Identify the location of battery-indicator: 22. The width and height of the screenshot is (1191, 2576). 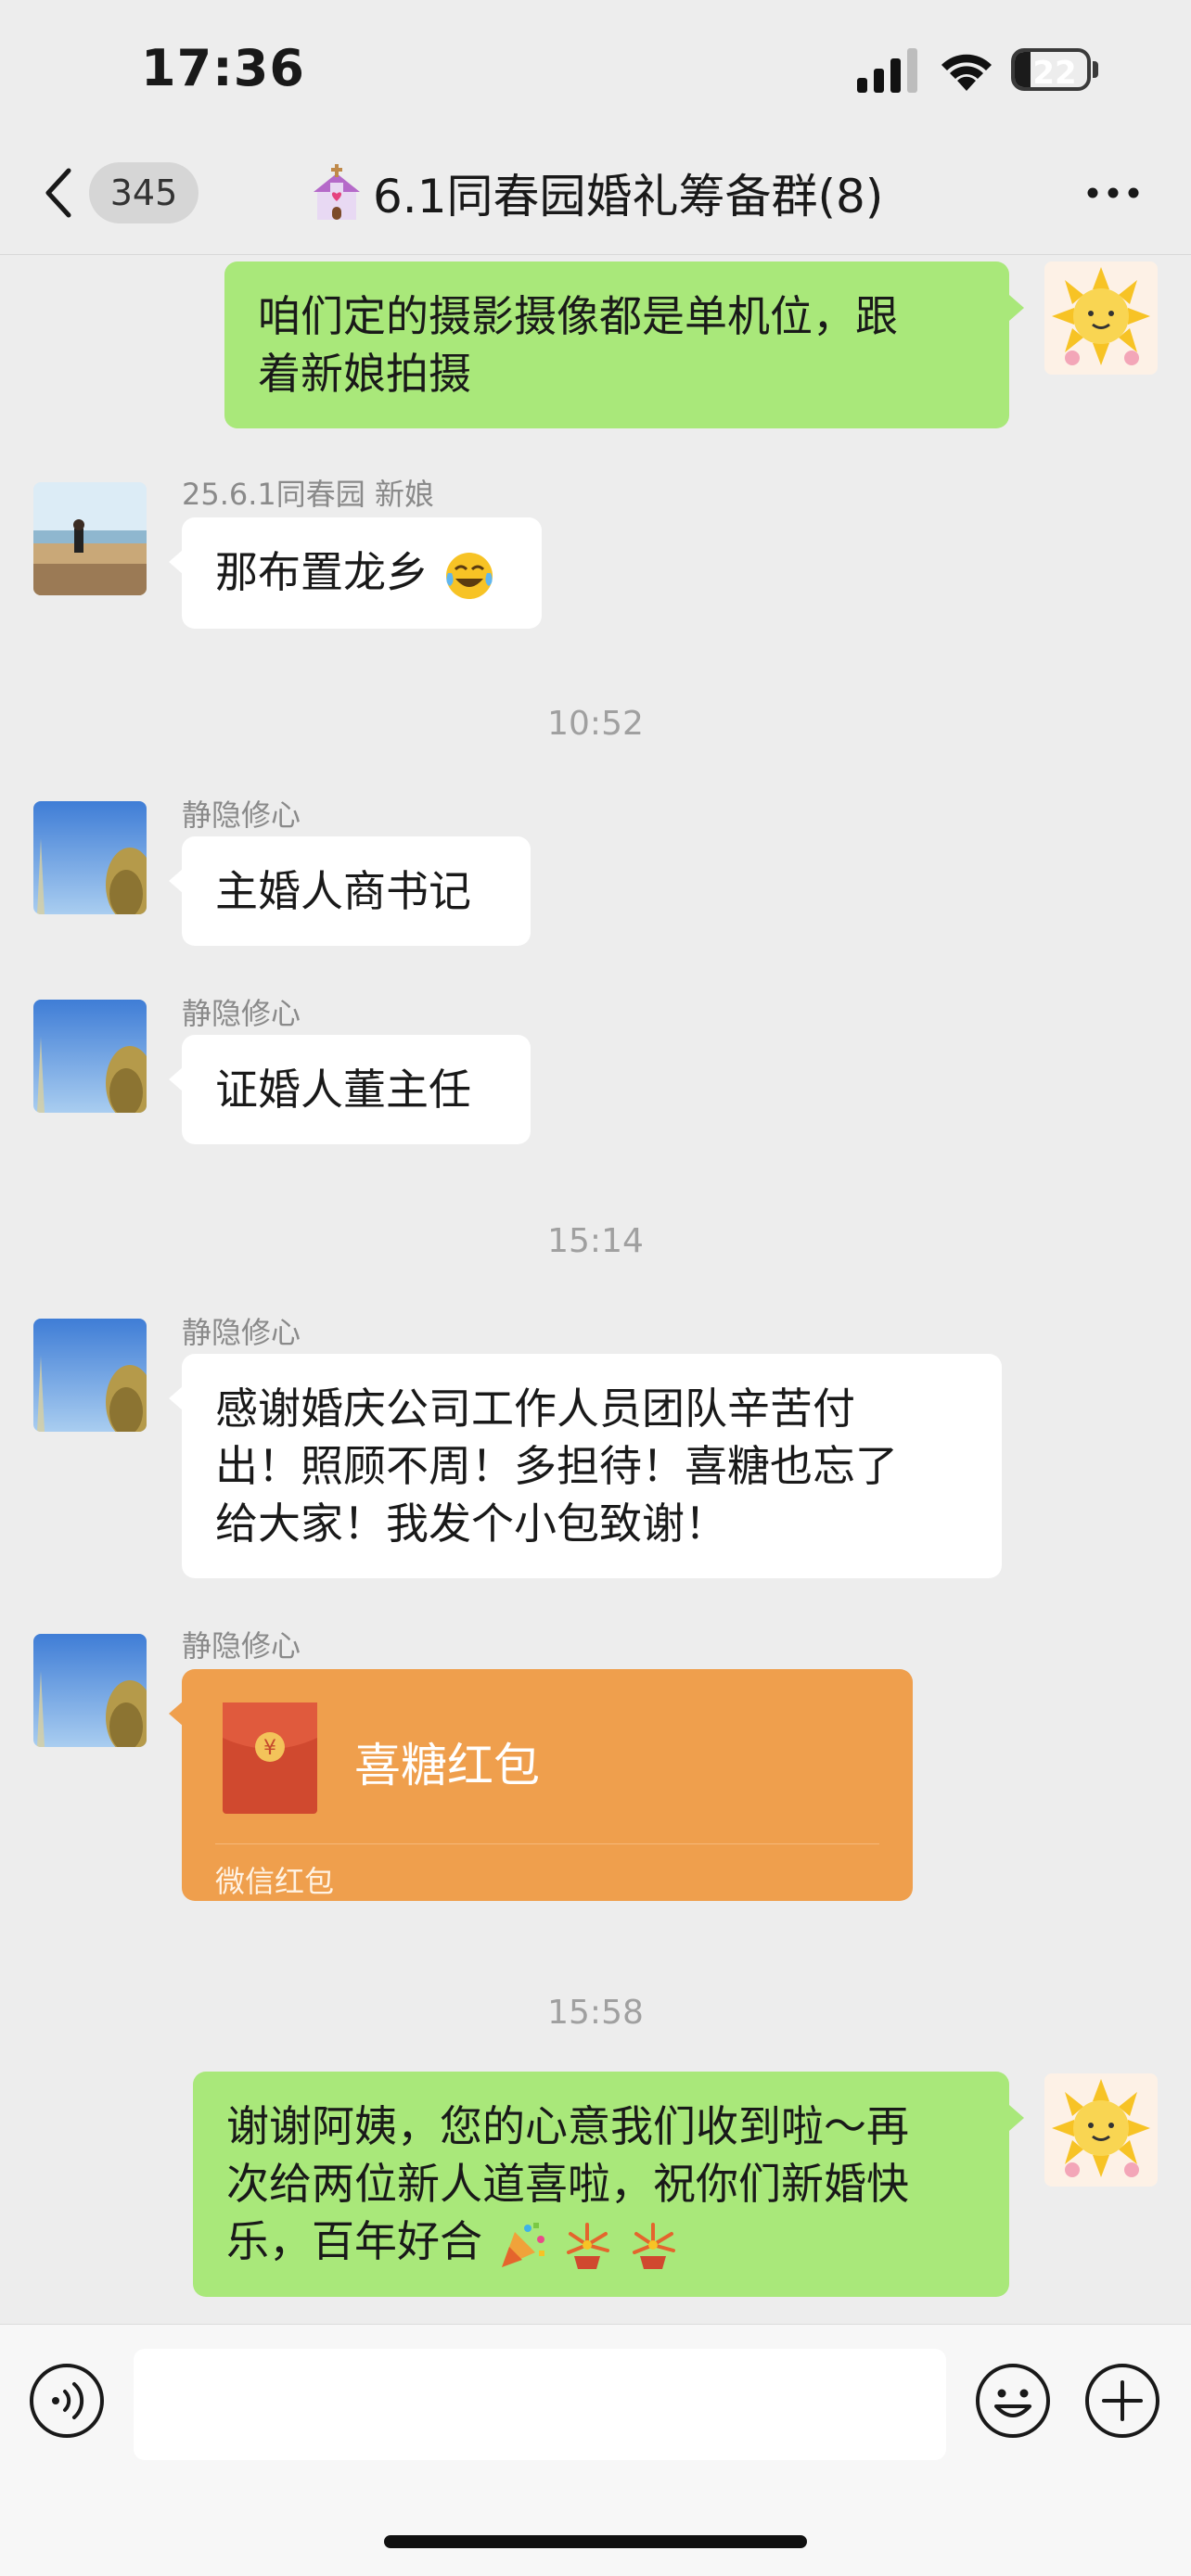
(1055, 71).